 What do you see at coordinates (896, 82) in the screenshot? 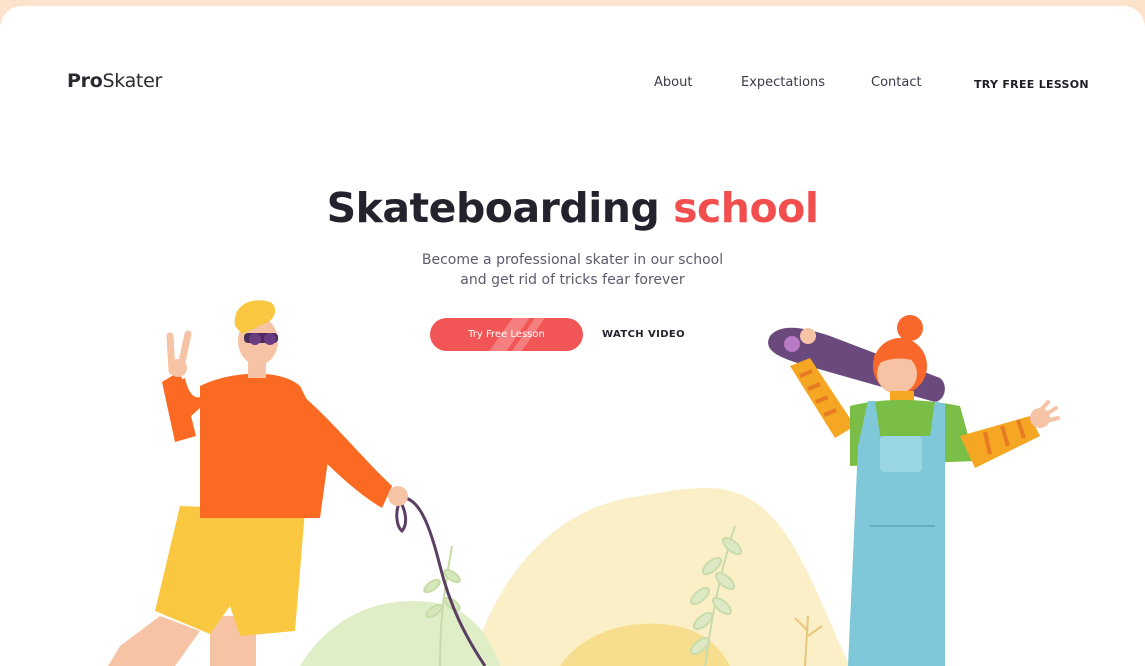
I see `nav-contact-link: Contact` at bounding box center [896, 82].